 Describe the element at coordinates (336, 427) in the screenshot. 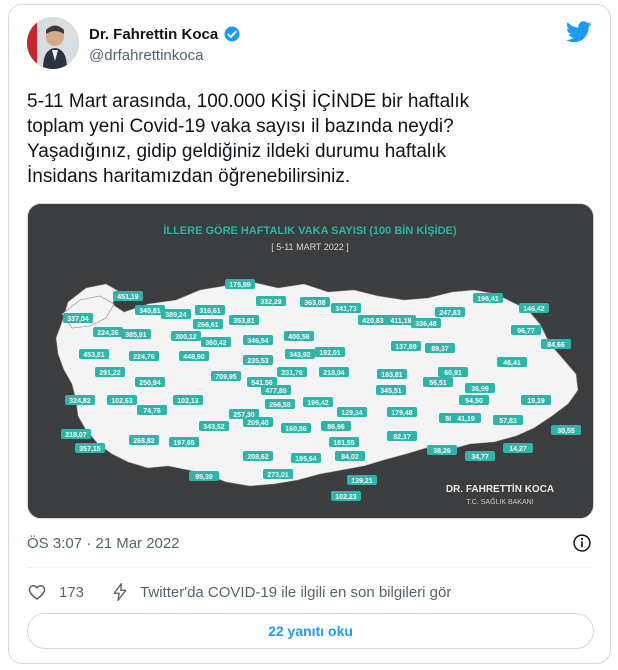

I see `province-value: 86,96` at that location.